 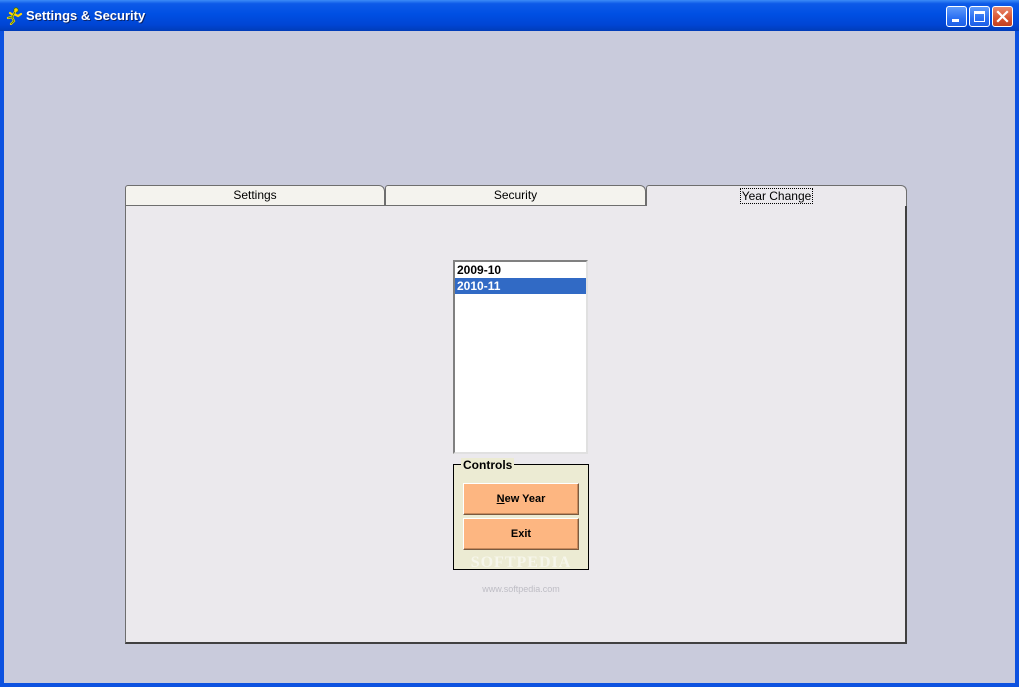 I want to click on tab-security: Security, so click(x=515, y=195).